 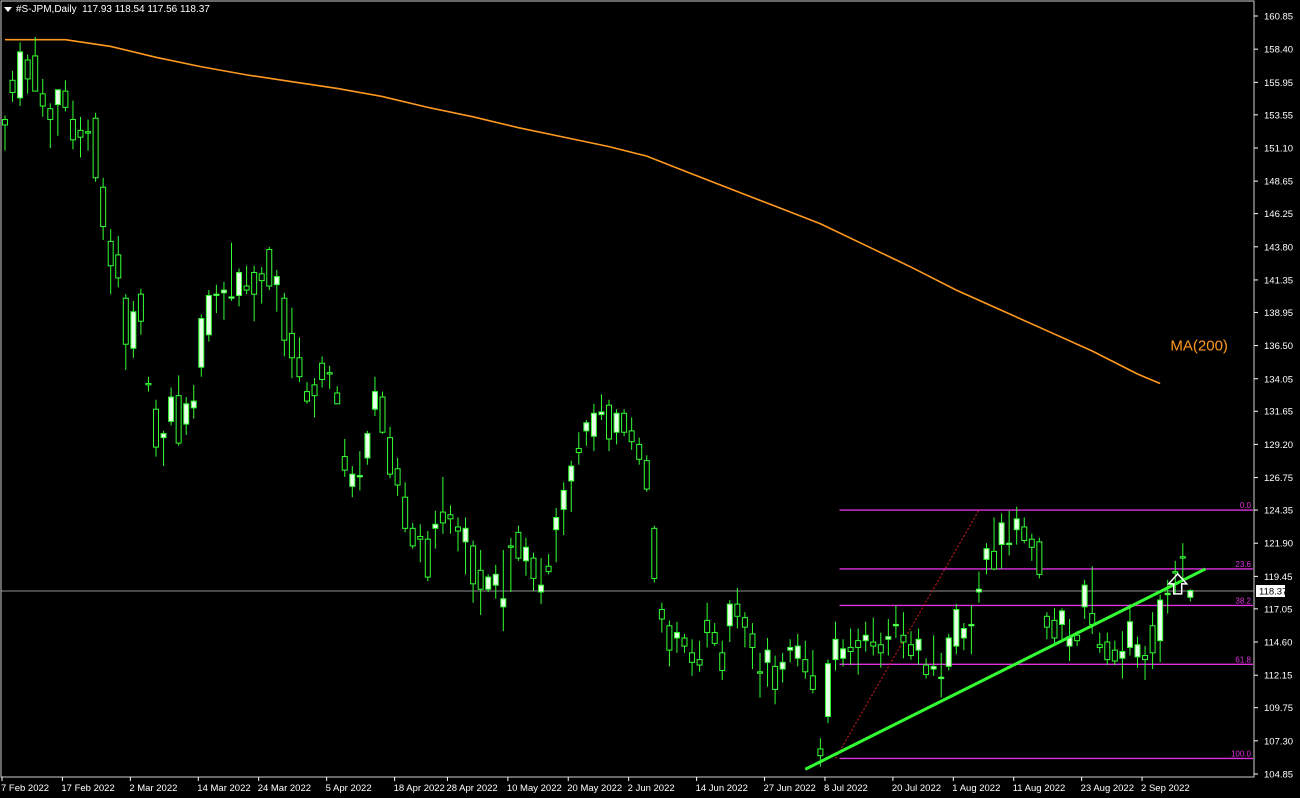 I want to click on y-tick-label: 107.30, so click(x=1278, y=741).